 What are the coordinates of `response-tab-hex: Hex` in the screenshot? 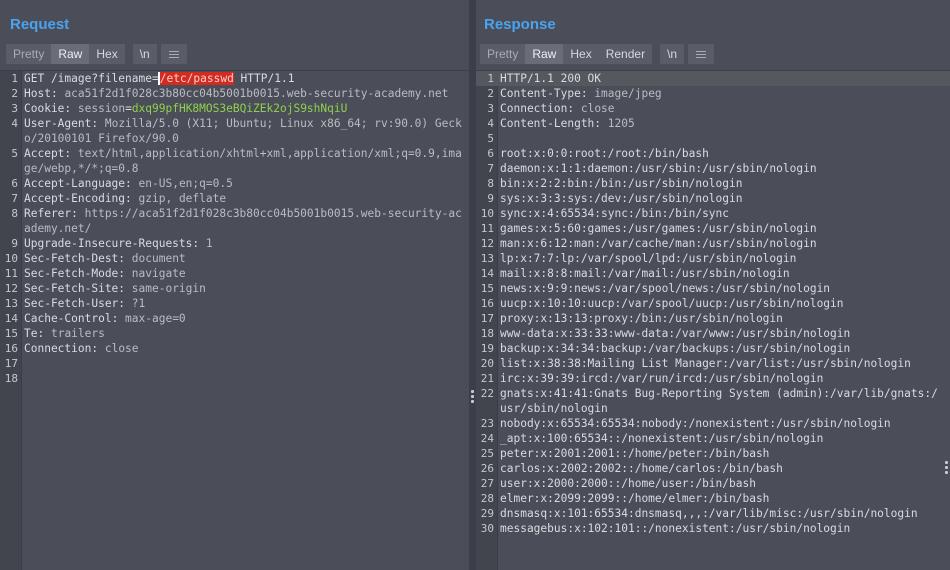 It's located at (580, 54).